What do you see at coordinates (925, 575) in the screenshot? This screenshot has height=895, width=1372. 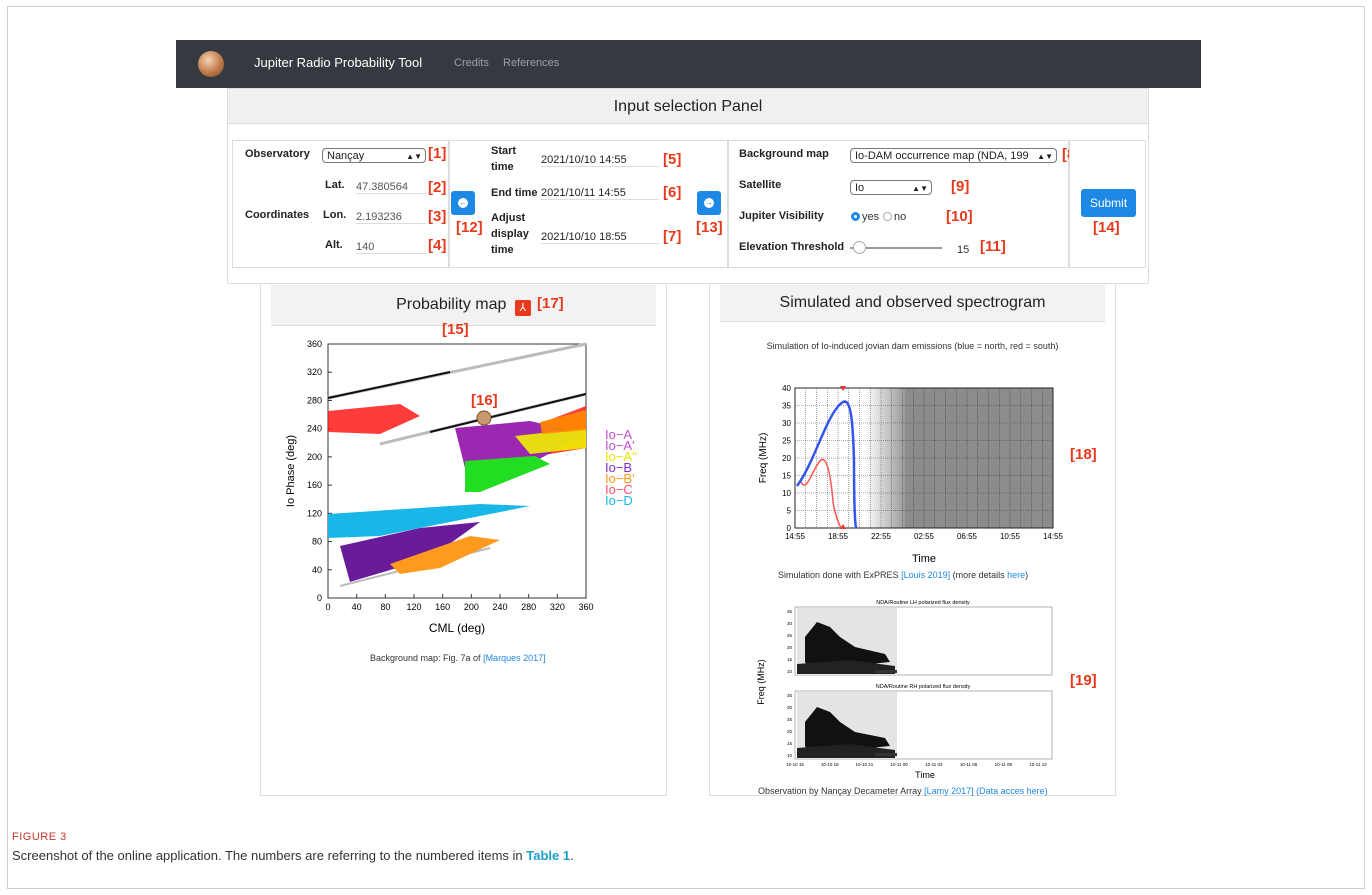 I see `louis-link: [Louis 2019]` at bounding box center [925, 575].